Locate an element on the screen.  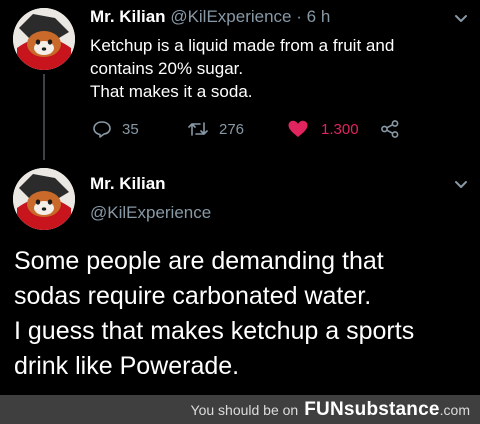
like-count: 1.300 is located at coordinates (340, 129).